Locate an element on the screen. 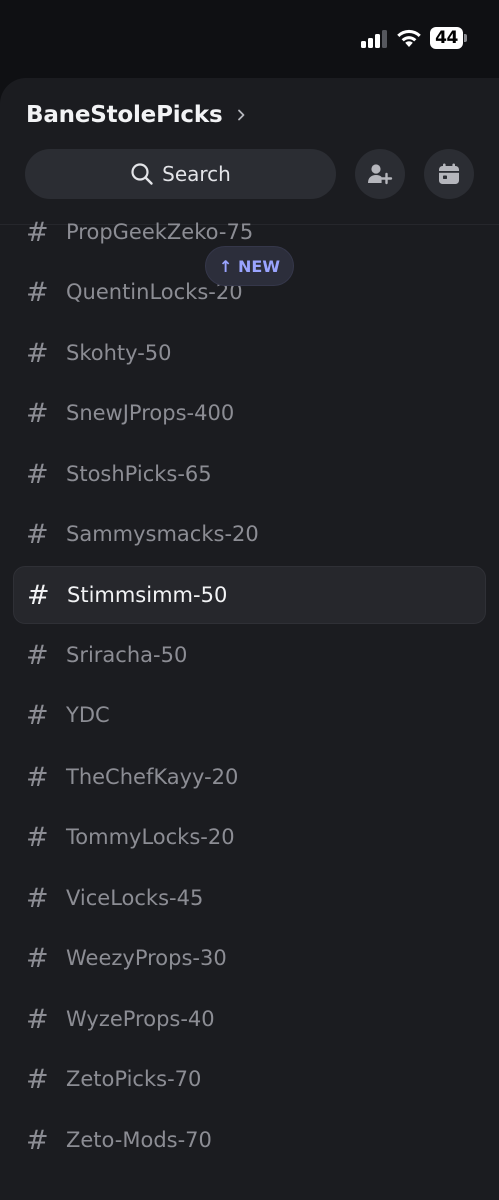  battery-level: 44 is located at coordinates (446, 38).